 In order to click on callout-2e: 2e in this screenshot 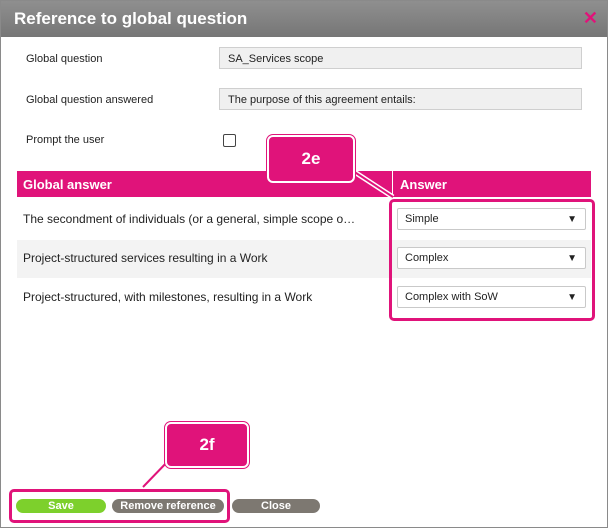, I will do `click(311, 159)`.